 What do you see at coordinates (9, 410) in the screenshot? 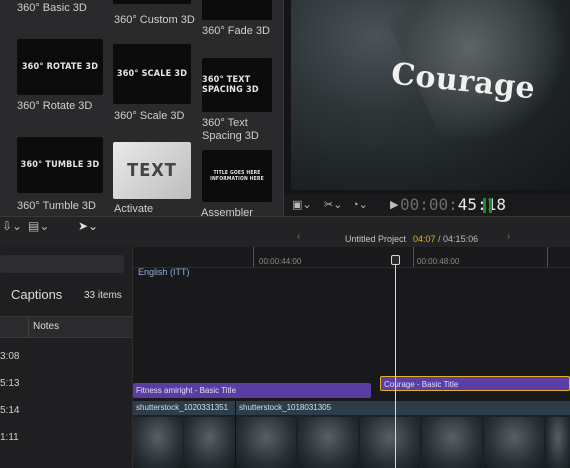
I see `caption-time: 5:14` at bounding box center [9, 410].